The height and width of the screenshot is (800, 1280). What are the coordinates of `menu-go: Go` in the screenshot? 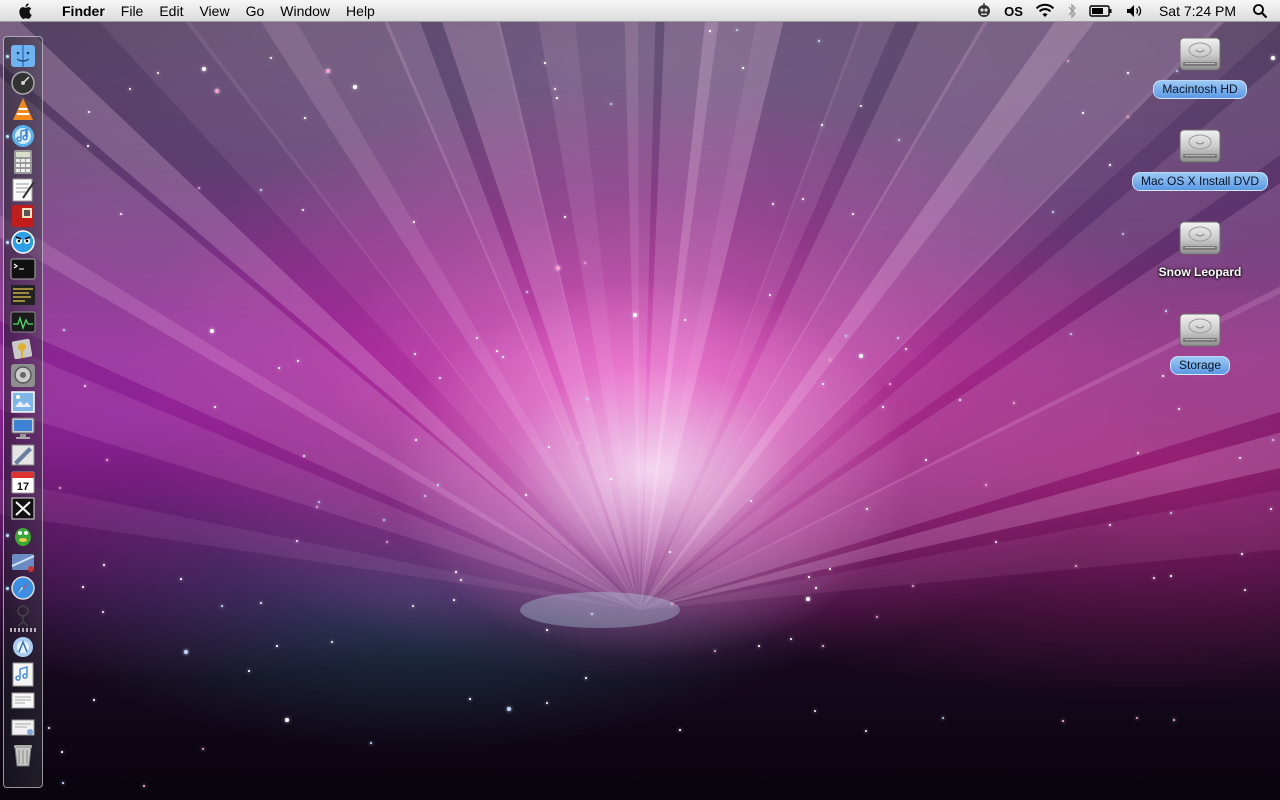 It's located at (255, 11).